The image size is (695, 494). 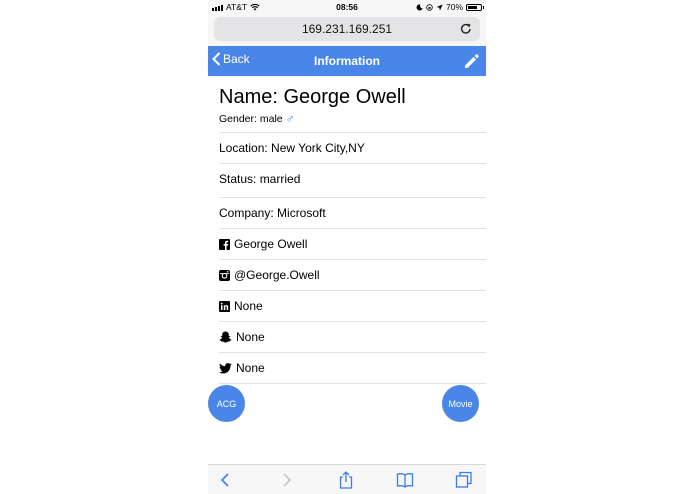 I want to click on company-text: Company: Microsoft, so click(x=272, y=213).